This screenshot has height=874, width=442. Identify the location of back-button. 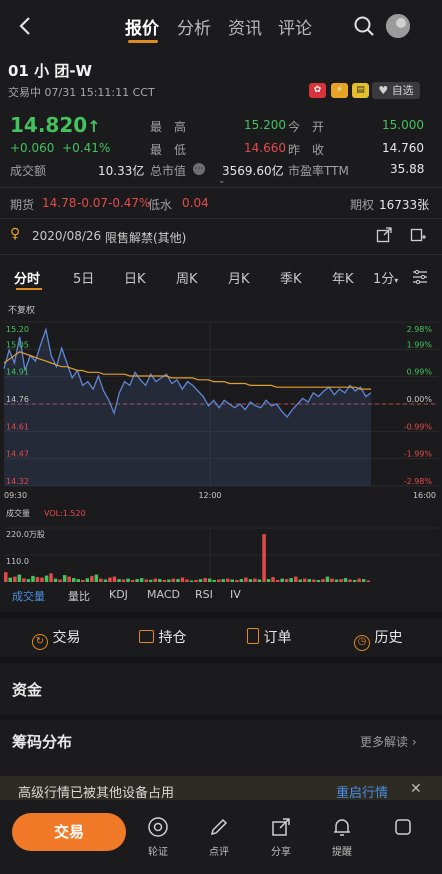
(26, 26).